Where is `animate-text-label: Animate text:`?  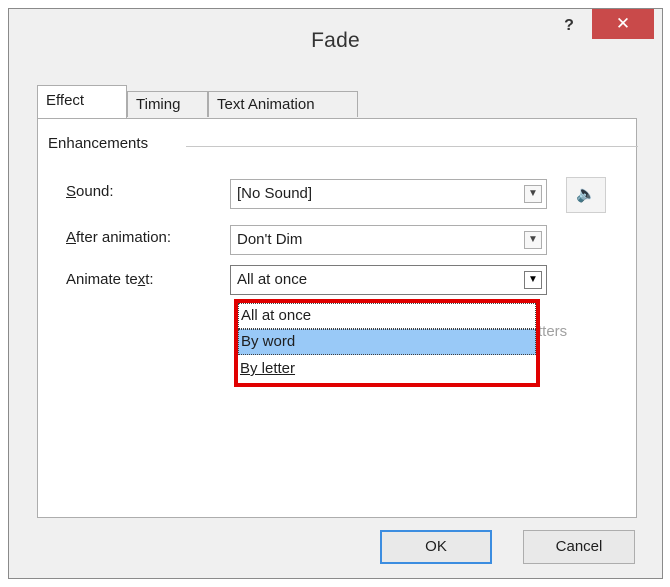
animate-text-label: Animate text: is located at coordinates (110, 279).